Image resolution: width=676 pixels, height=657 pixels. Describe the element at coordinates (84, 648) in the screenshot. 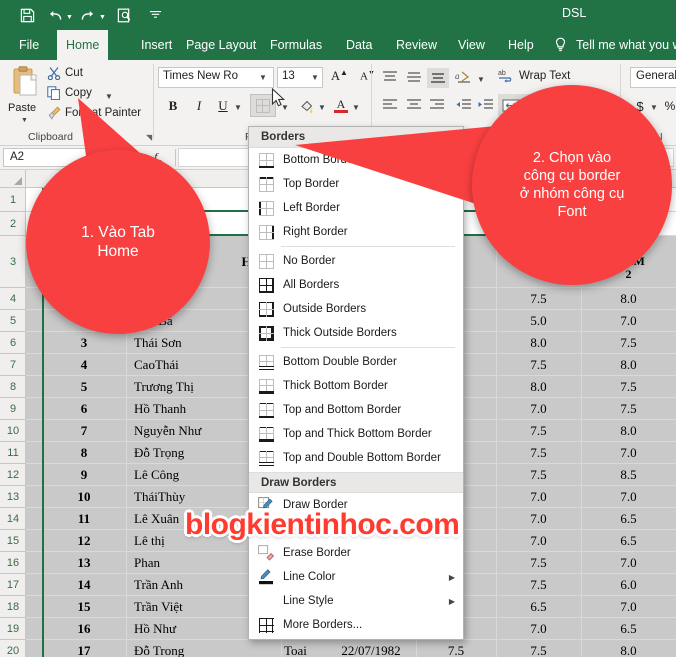

I see `cell-stt: 17` at that location.